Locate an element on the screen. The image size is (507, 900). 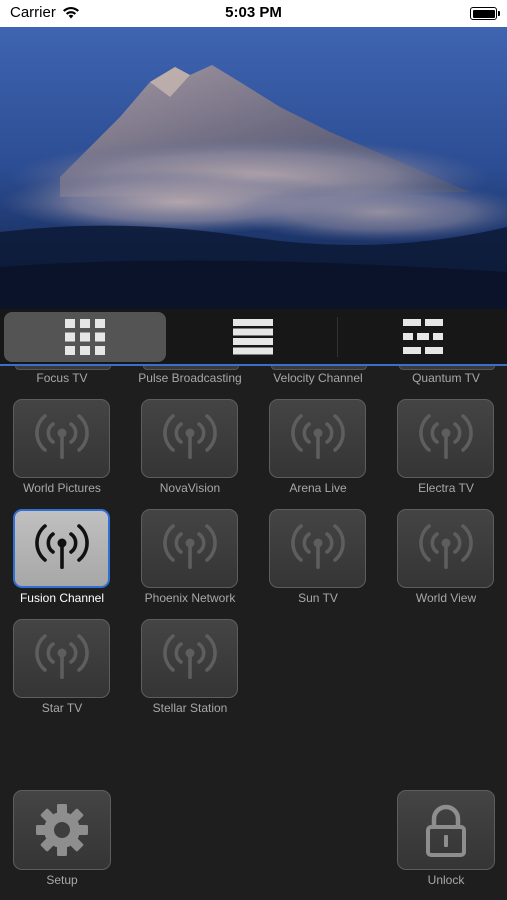
setup-tile is located at coordinates (62, 830).